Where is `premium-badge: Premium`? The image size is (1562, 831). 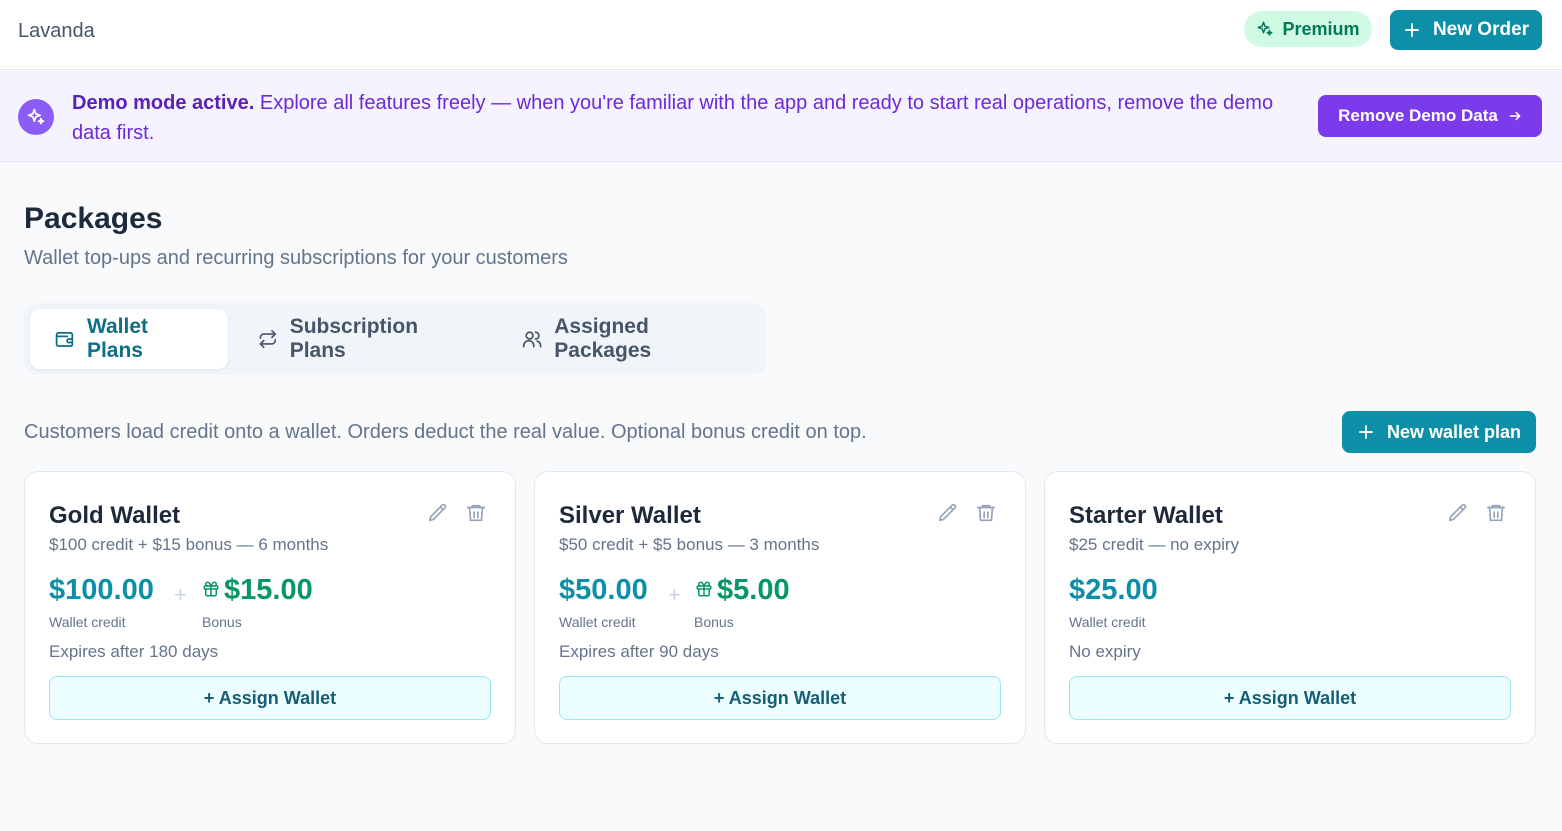
premium-badge: Premium is located at coordinates (1308, 29).